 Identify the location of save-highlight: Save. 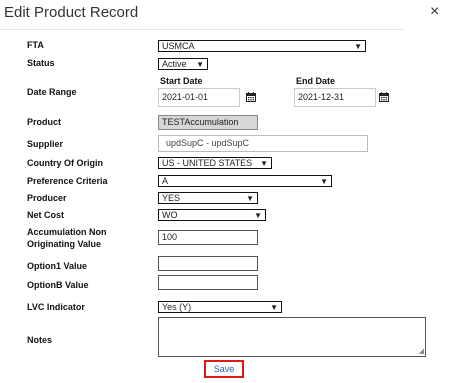
(224, 369).